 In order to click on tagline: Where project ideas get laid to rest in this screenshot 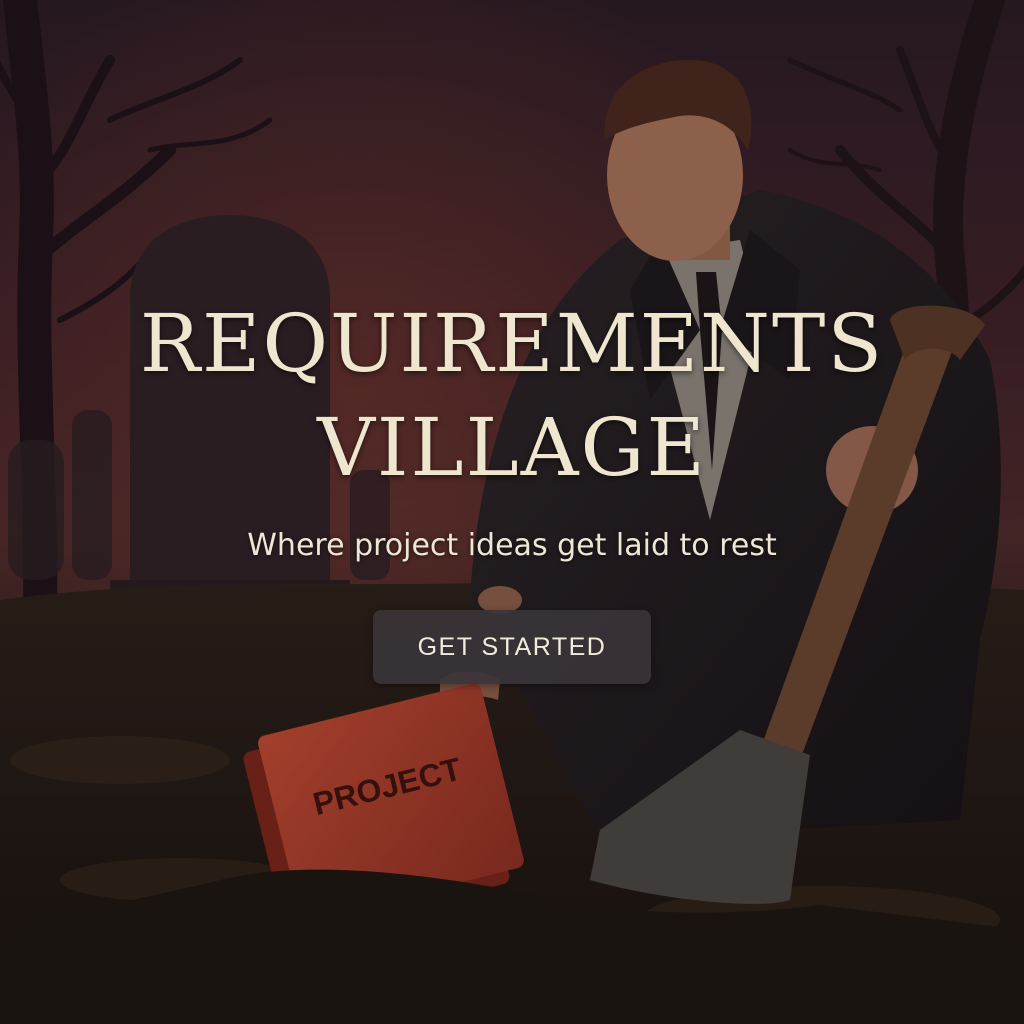, I will do `click(512, 545)`.